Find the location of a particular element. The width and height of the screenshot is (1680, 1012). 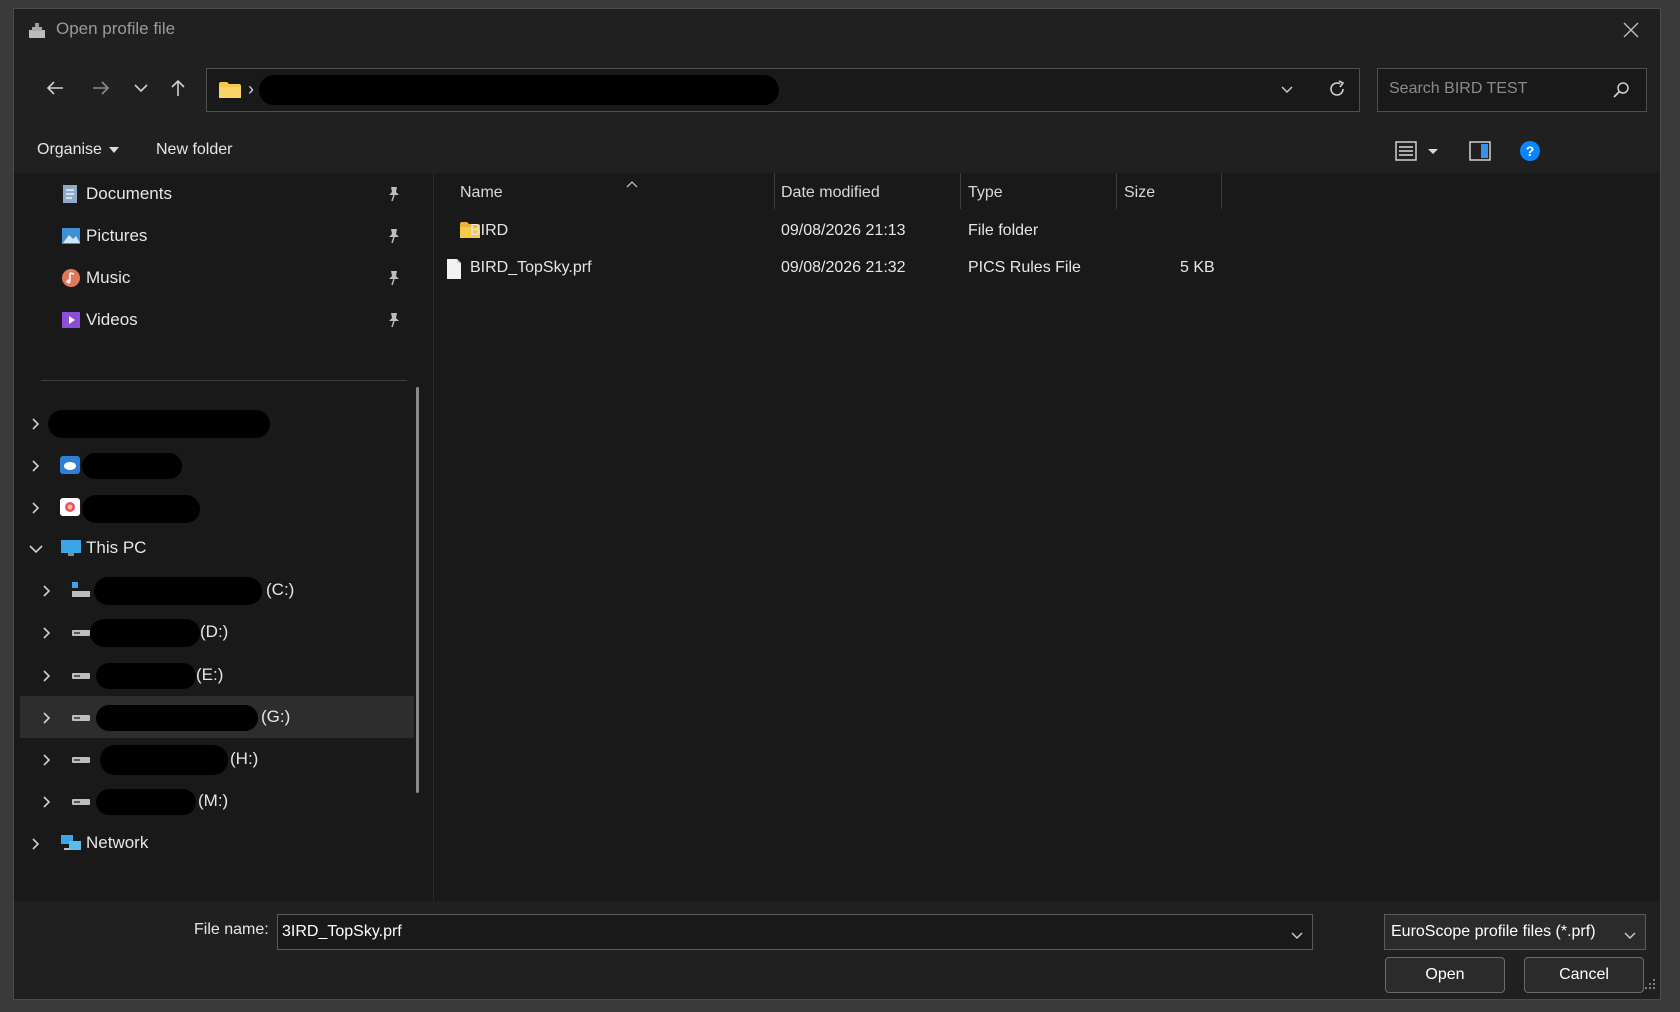

photos-icon is located at coordinates (70, 507).